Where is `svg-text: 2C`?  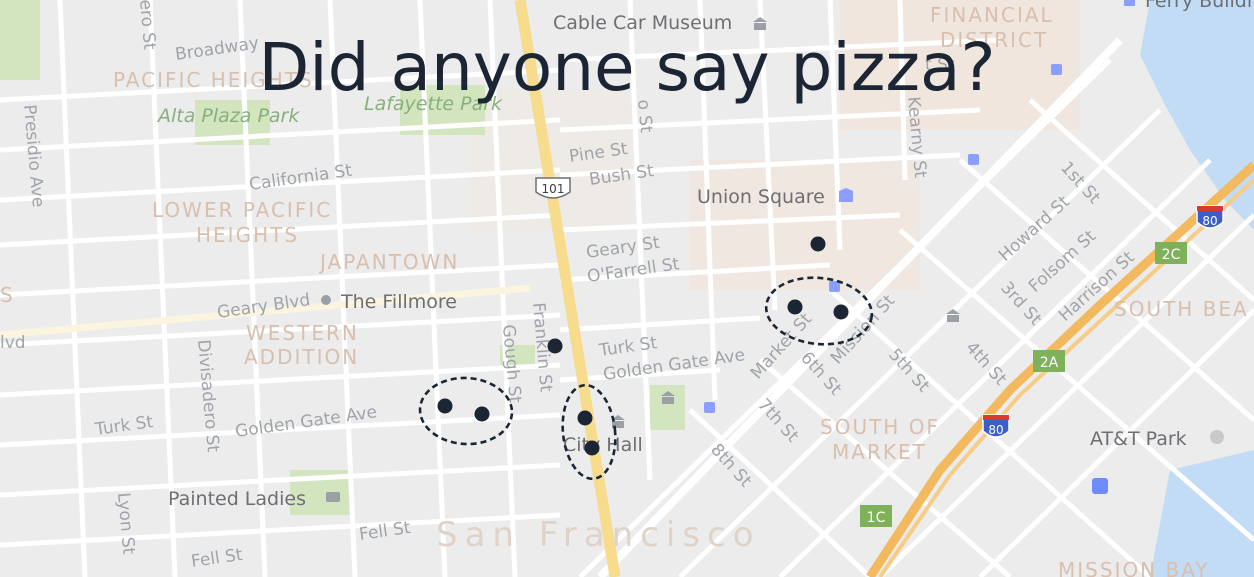 svg-text: 2C is located at coordinates (1171, 255).